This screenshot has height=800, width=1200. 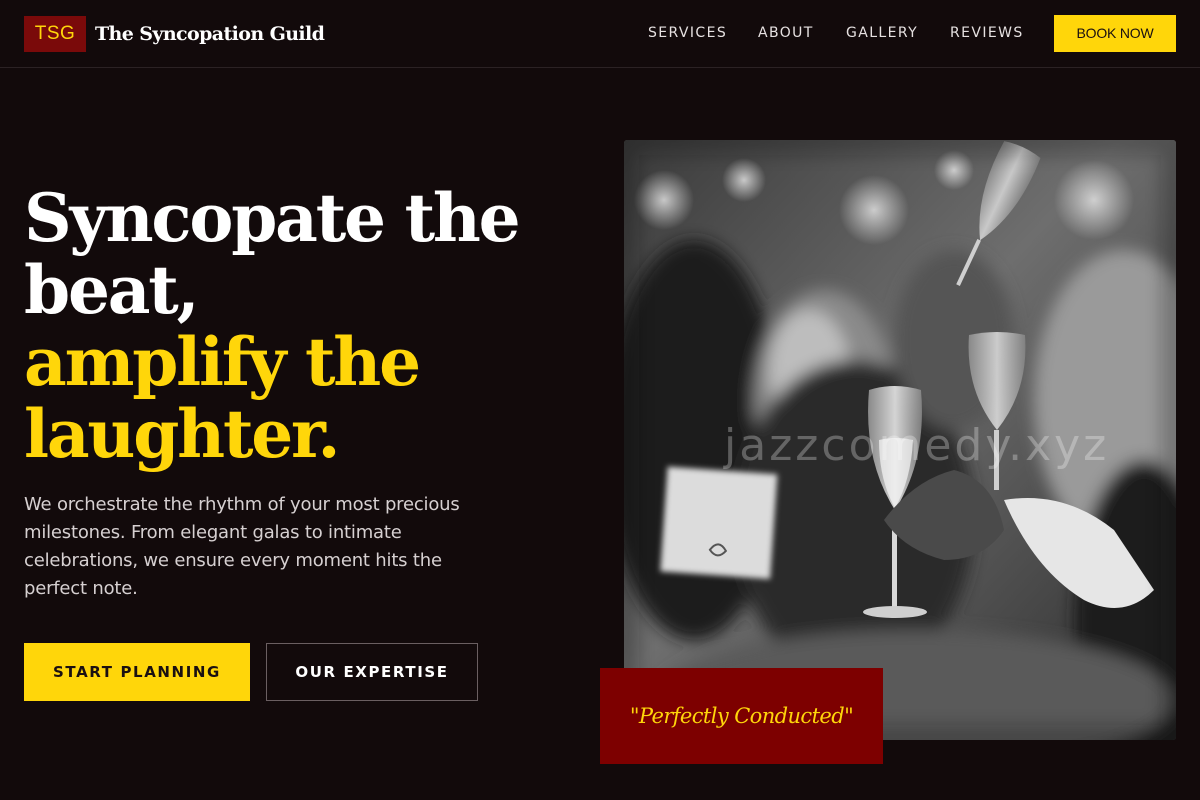 I want to click on hero-title-line-2: beat,, so click(x=112, y=290).